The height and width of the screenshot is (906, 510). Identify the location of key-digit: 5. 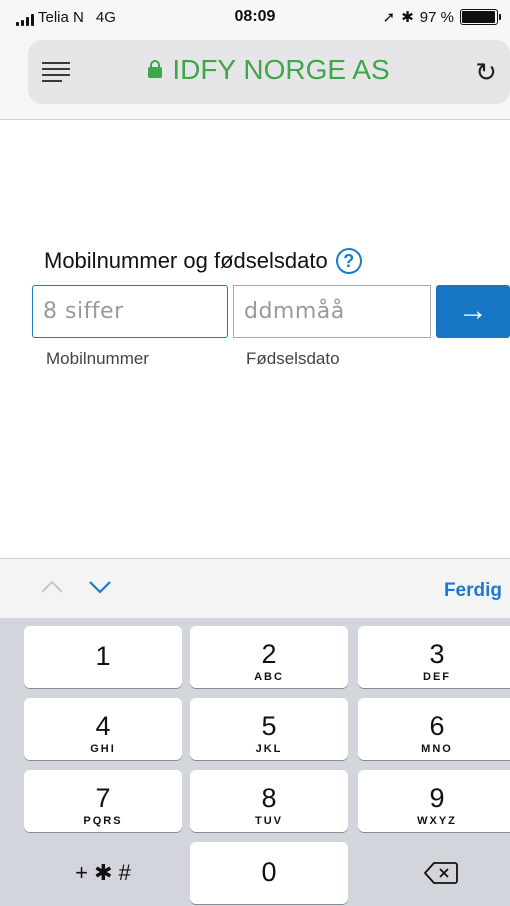
(269, 726).